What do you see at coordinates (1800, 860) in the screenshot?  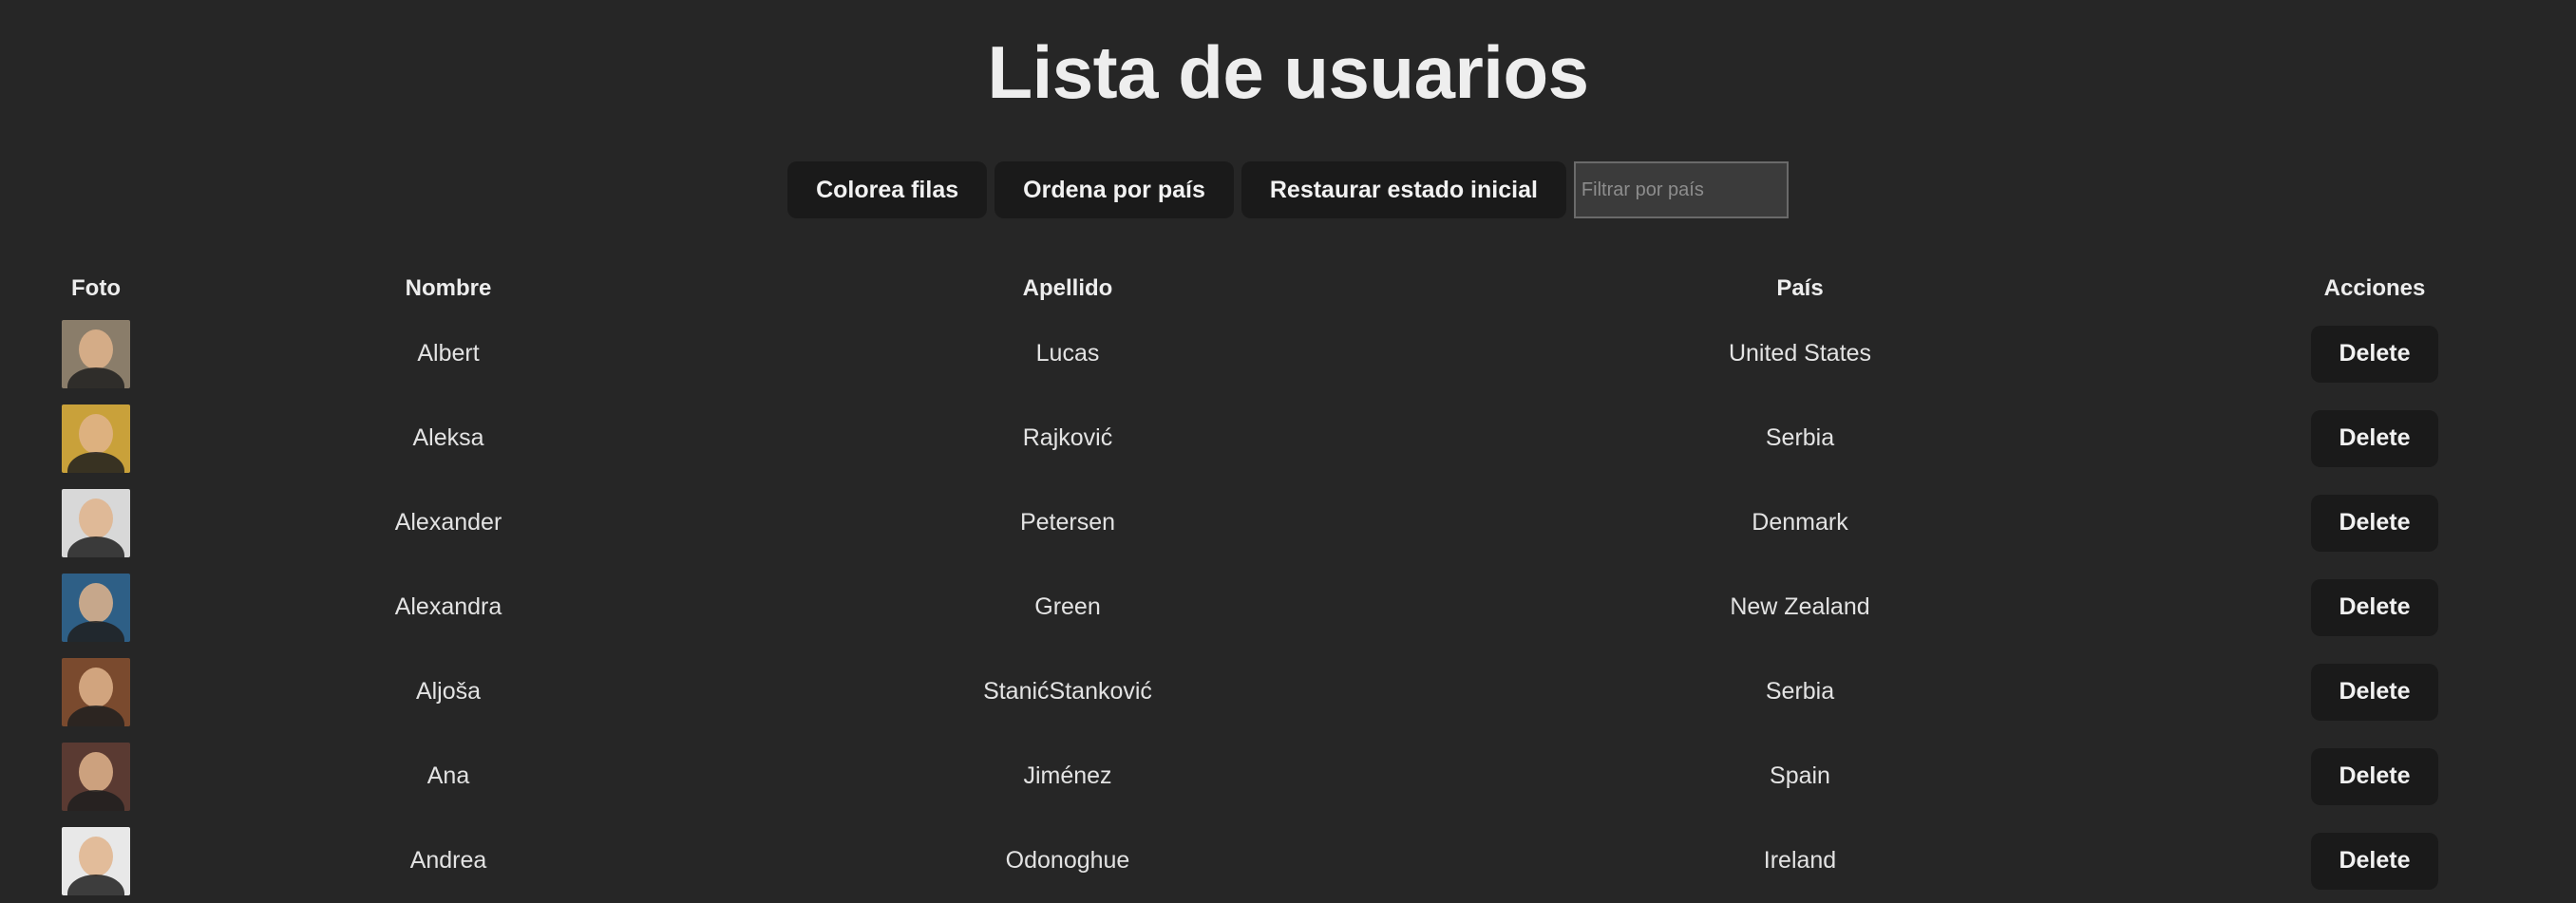 I see `country-cell: Ireland` at bounding box center [1800, 860].